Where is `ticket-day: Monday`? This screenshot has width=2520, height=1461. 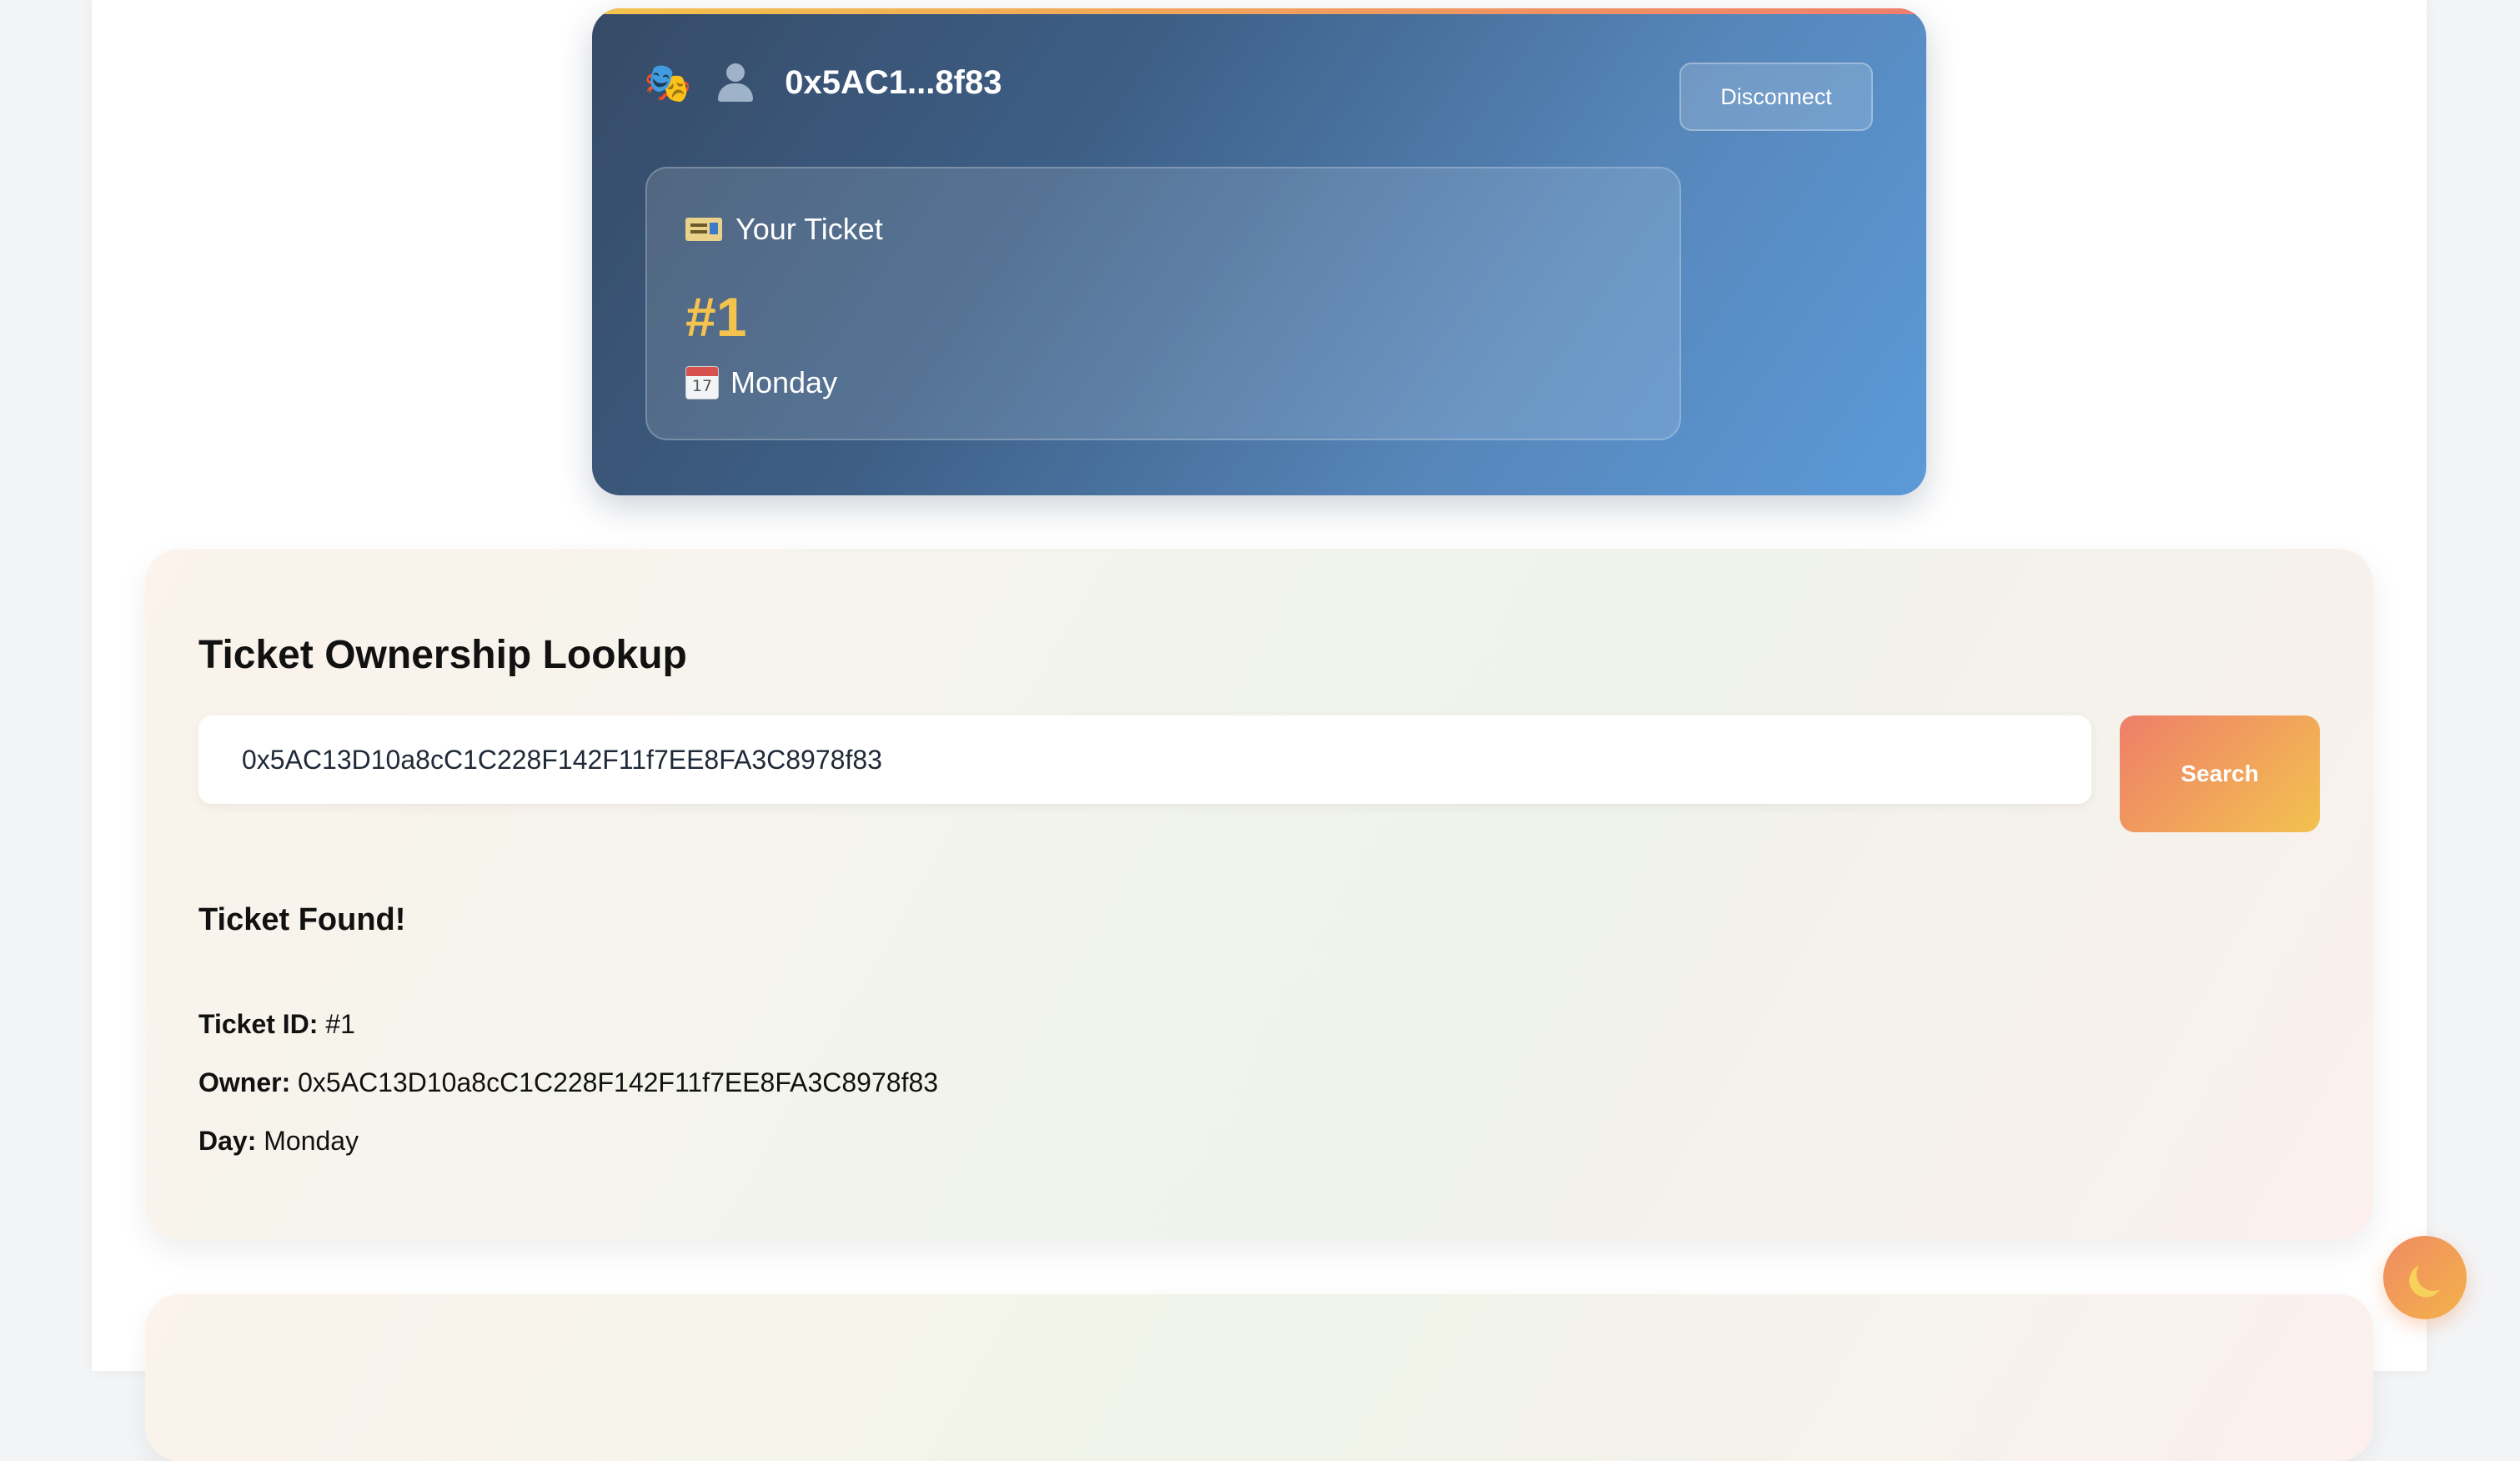
ticket-day: Monday is located at coordinates (784, 382).